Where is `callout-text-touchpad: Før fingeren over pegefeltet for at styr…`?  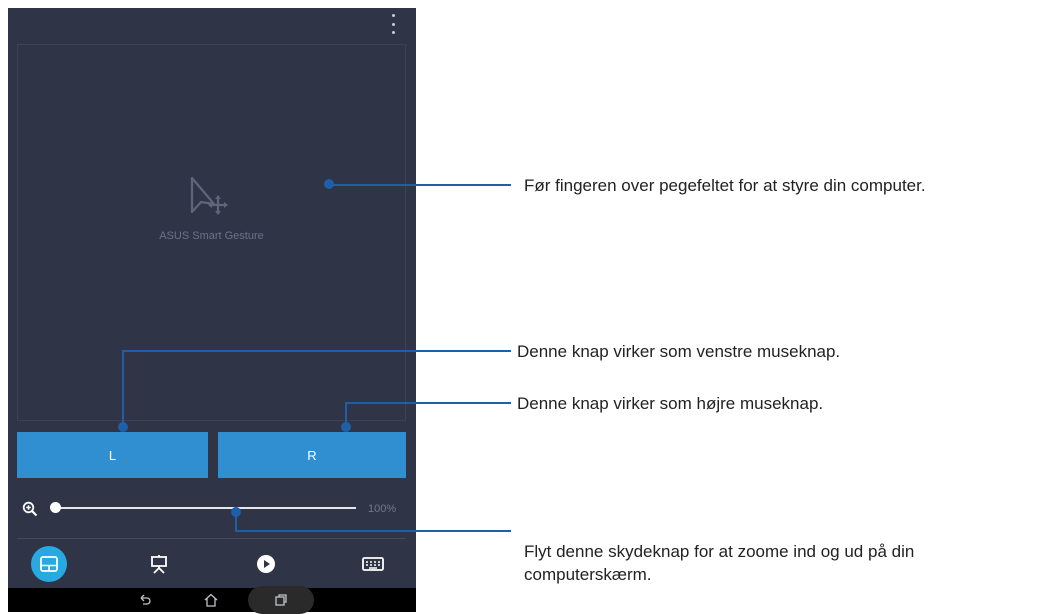 callout-text-touchpad: Før fingeren over pegefeltet for at styr… is located at coordinates (725, 185).